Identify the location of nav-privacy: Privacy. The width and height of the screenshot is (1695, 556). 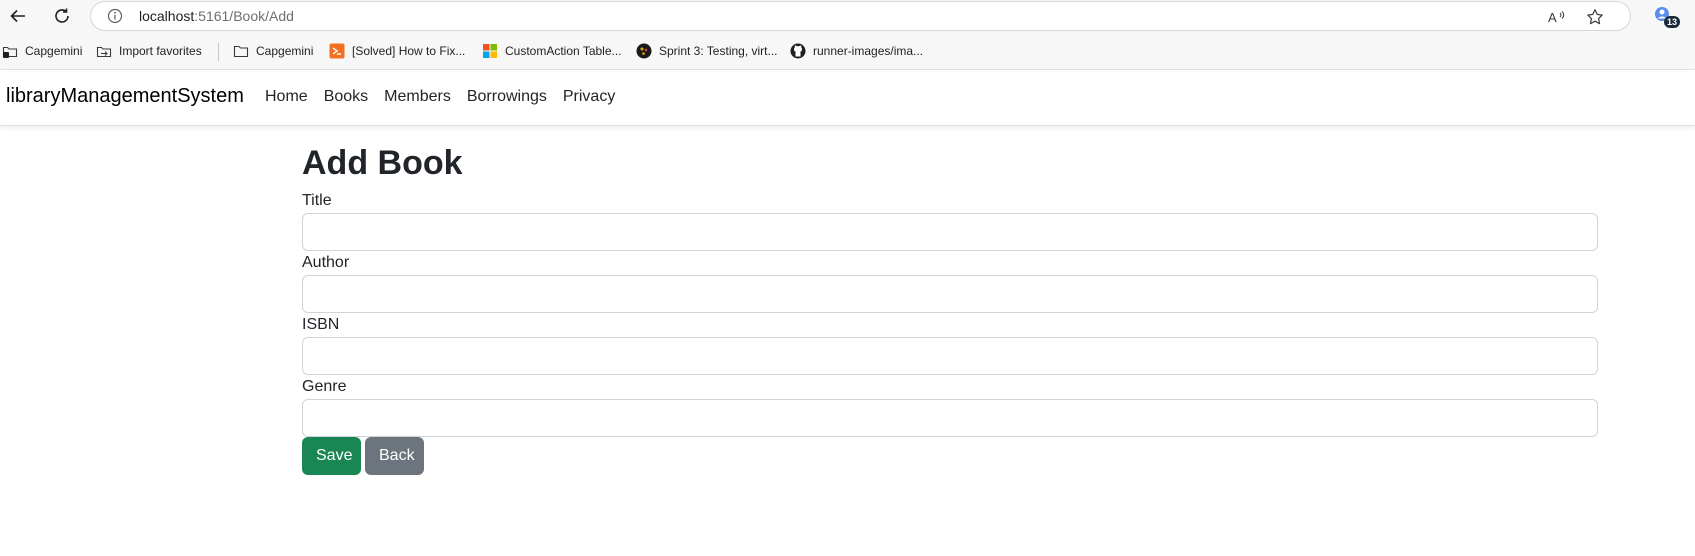
(589, 97).